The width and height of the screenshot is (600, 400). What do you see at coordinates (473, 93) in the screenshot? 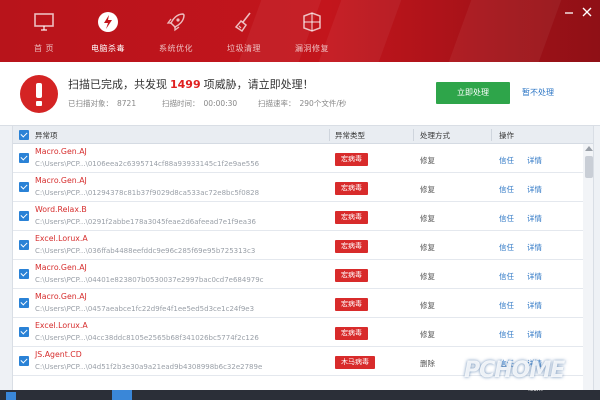
I see `handle-now-button: 立即处理` at bounding box center [473, 93].